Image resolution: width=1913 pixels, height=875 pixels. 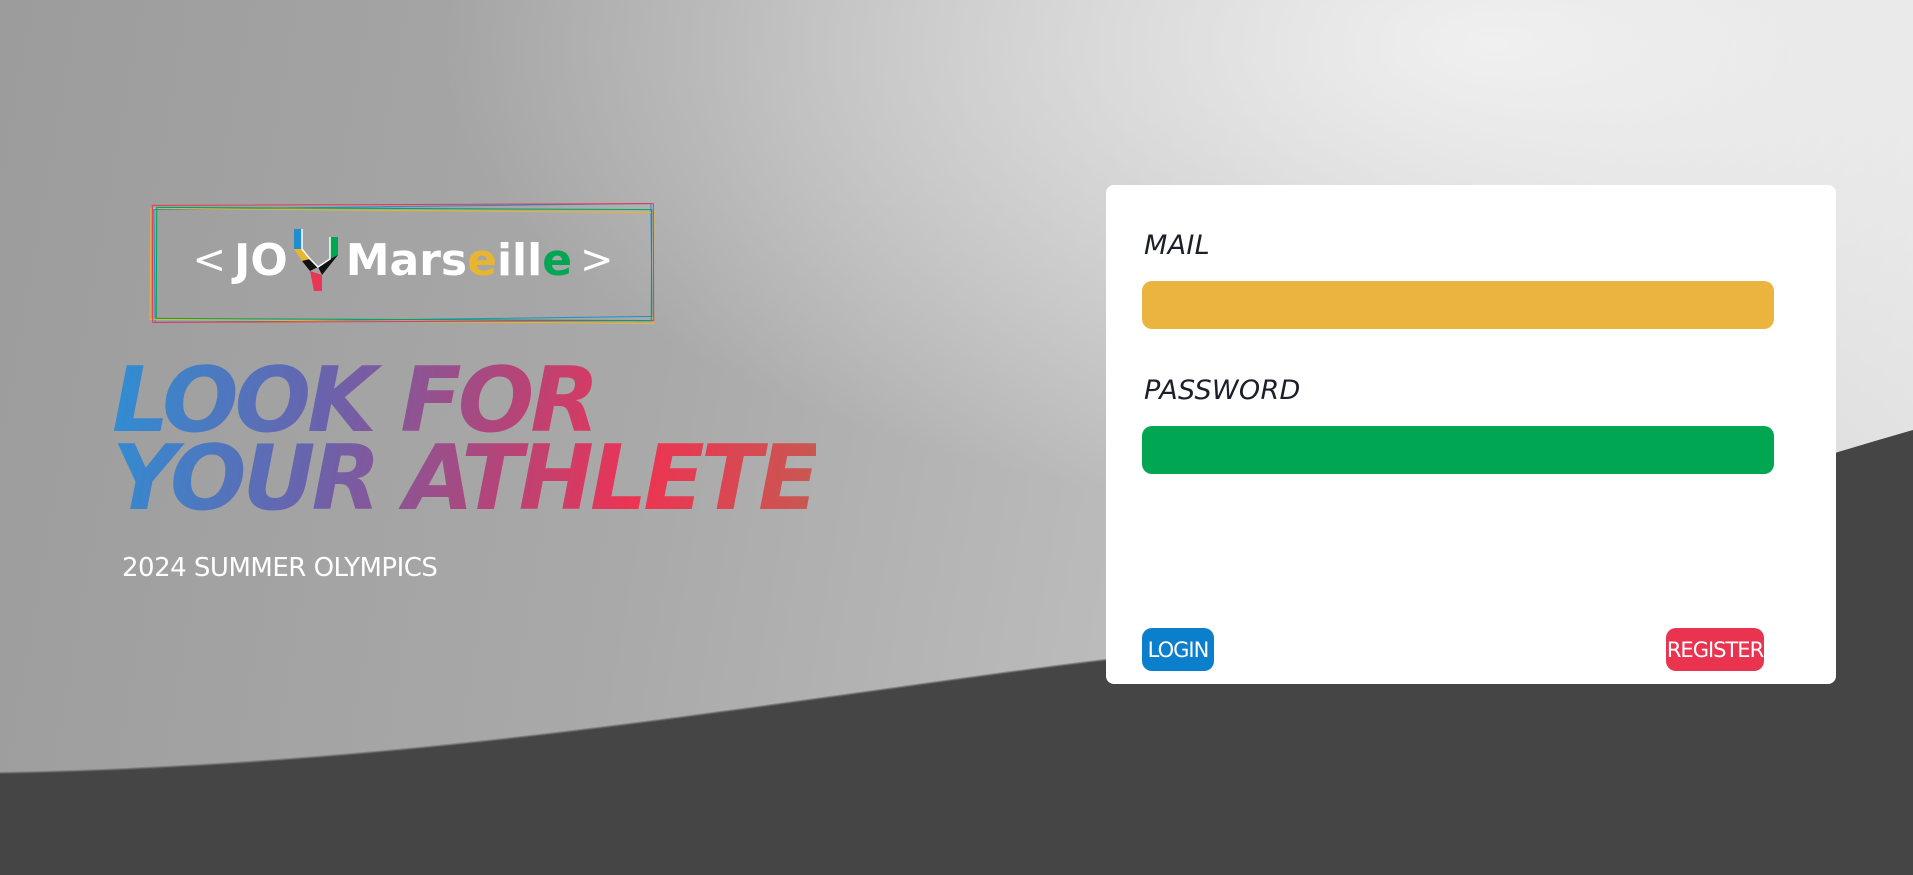 I want to click on password-label: PASSWORD, so click(x=1222, y=390).